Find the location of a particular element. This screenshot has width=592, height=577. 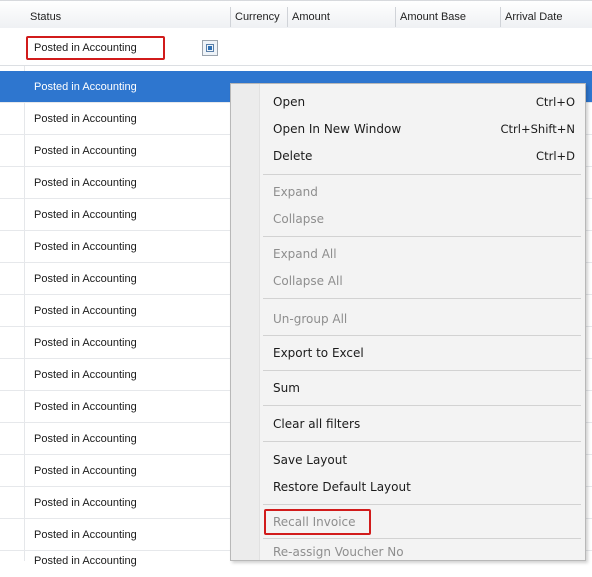

menu-item-restore-default-layout: Restore Default Layout is located at coordinates (342, 487).